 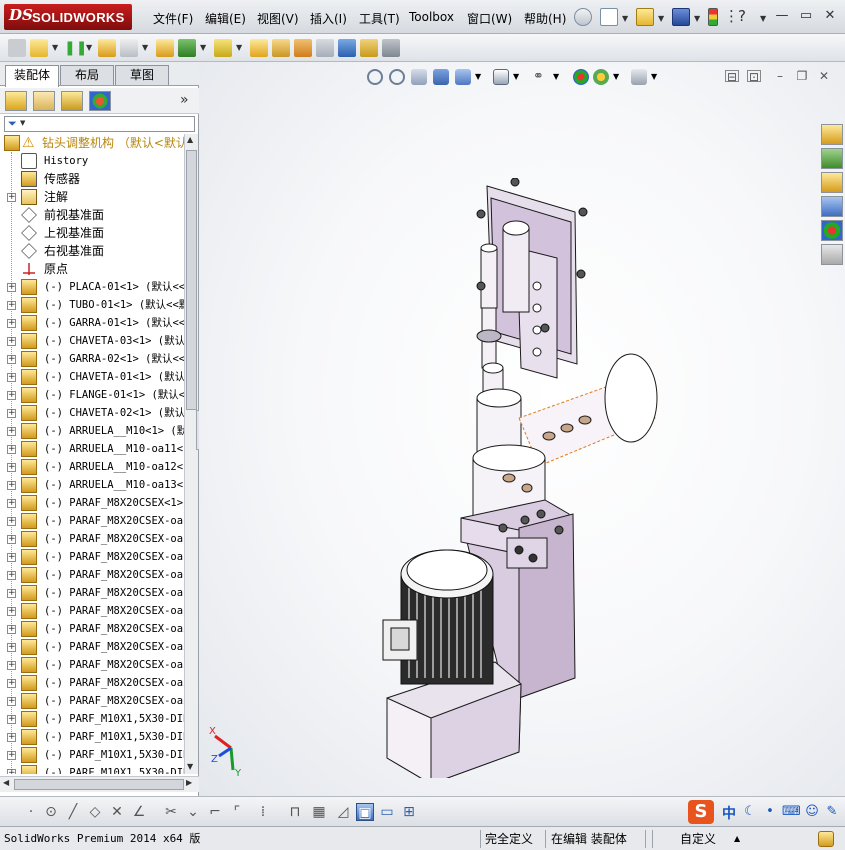 What do you see at coordinates (92, 431) in the screenshot?
I see `tree-node: + (-) ARRUELA__M10<1> (默` at bounding box center [92, 431].